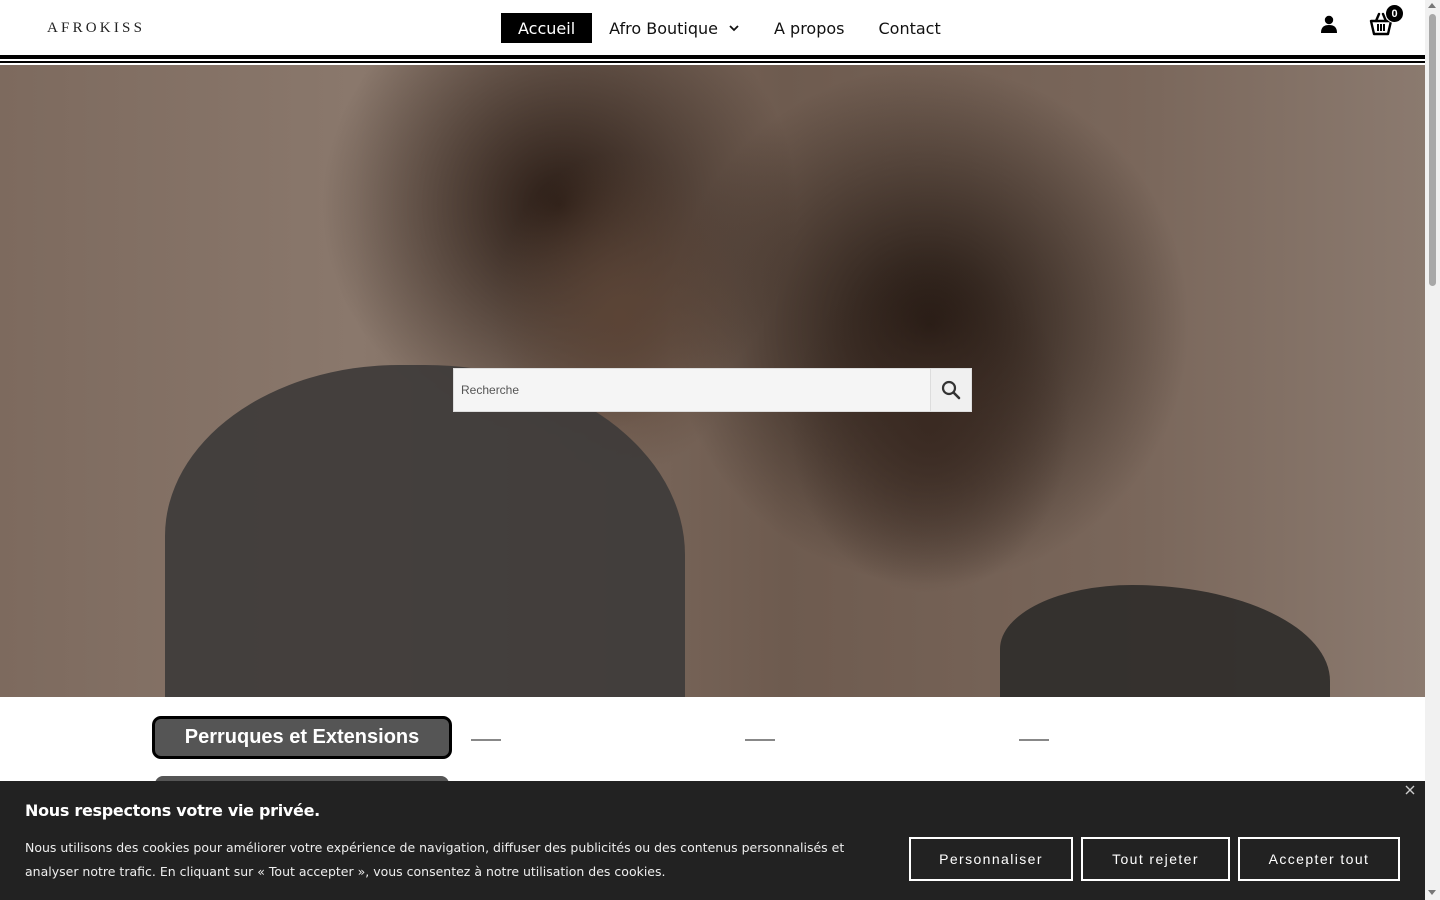 Image resolution: width=1440 pixels, height=900 pixels. Describe the element at coordinates (734, 28) in the screenshot. I see `chevron-down-icon` at that location.